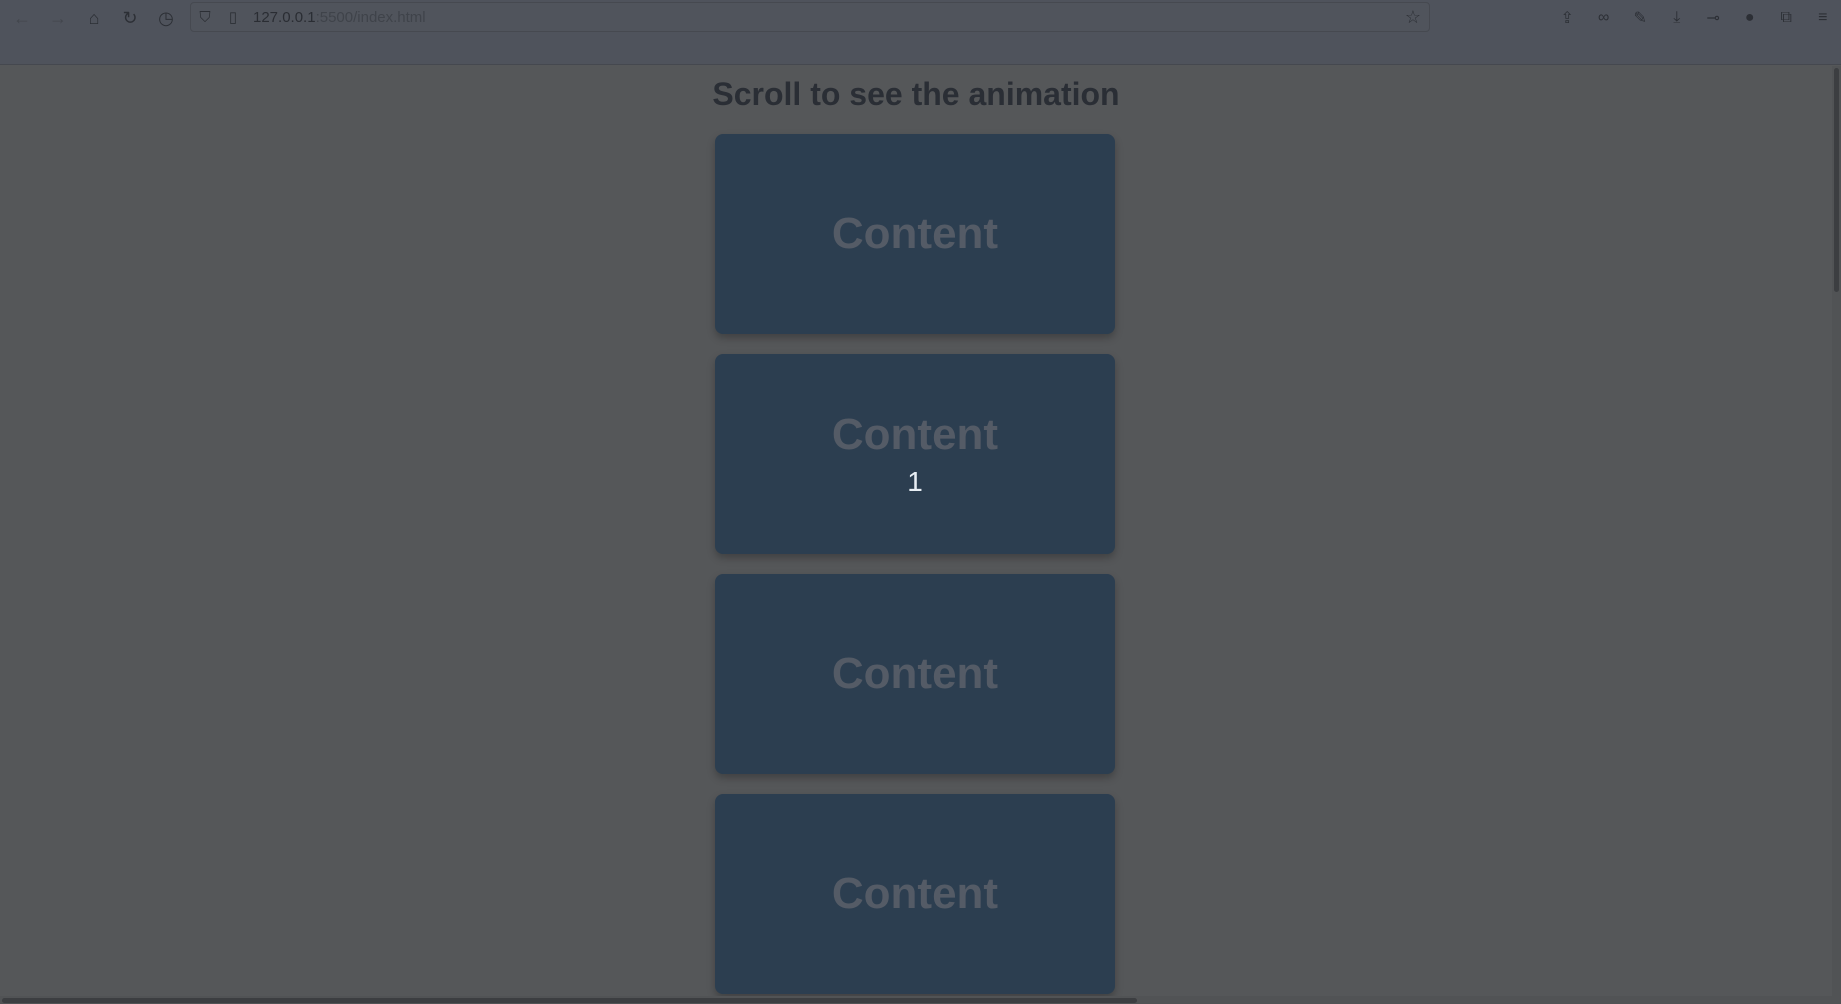  I want to click on card-counter: 1, so click(915, 481).